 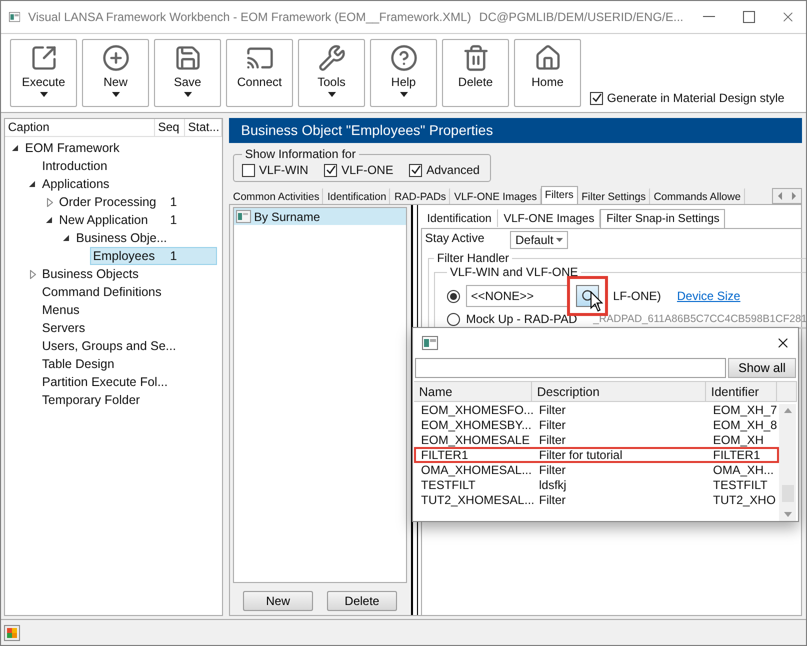 What do you see at coordinates (459, 218) in the screenshot?
I see `tab: Identification` at bounding box center [459, 218].